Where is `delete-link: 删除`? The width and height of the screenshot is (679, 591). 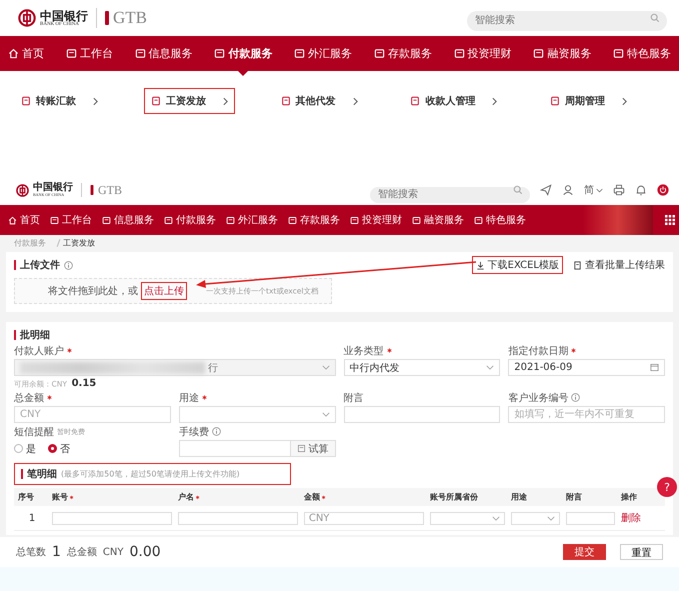 delete-link: 删除 is located at coordinates (630, 518).